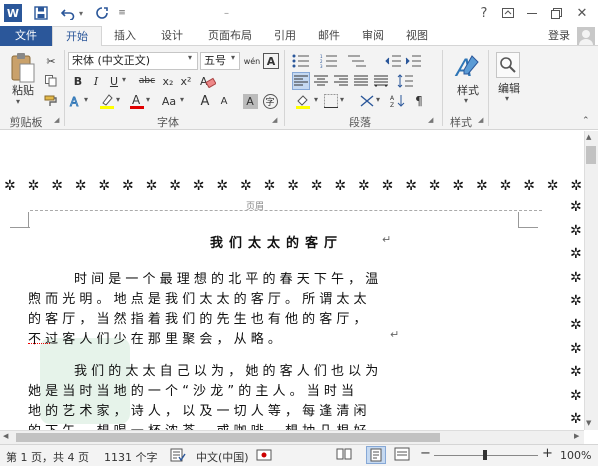 The width and height of the screenshot is (598, 466). What do you see at coordinates (208, 81) in the screenshot?
I see `clear-formatting-icon: A` at bounding box center [208, 81].